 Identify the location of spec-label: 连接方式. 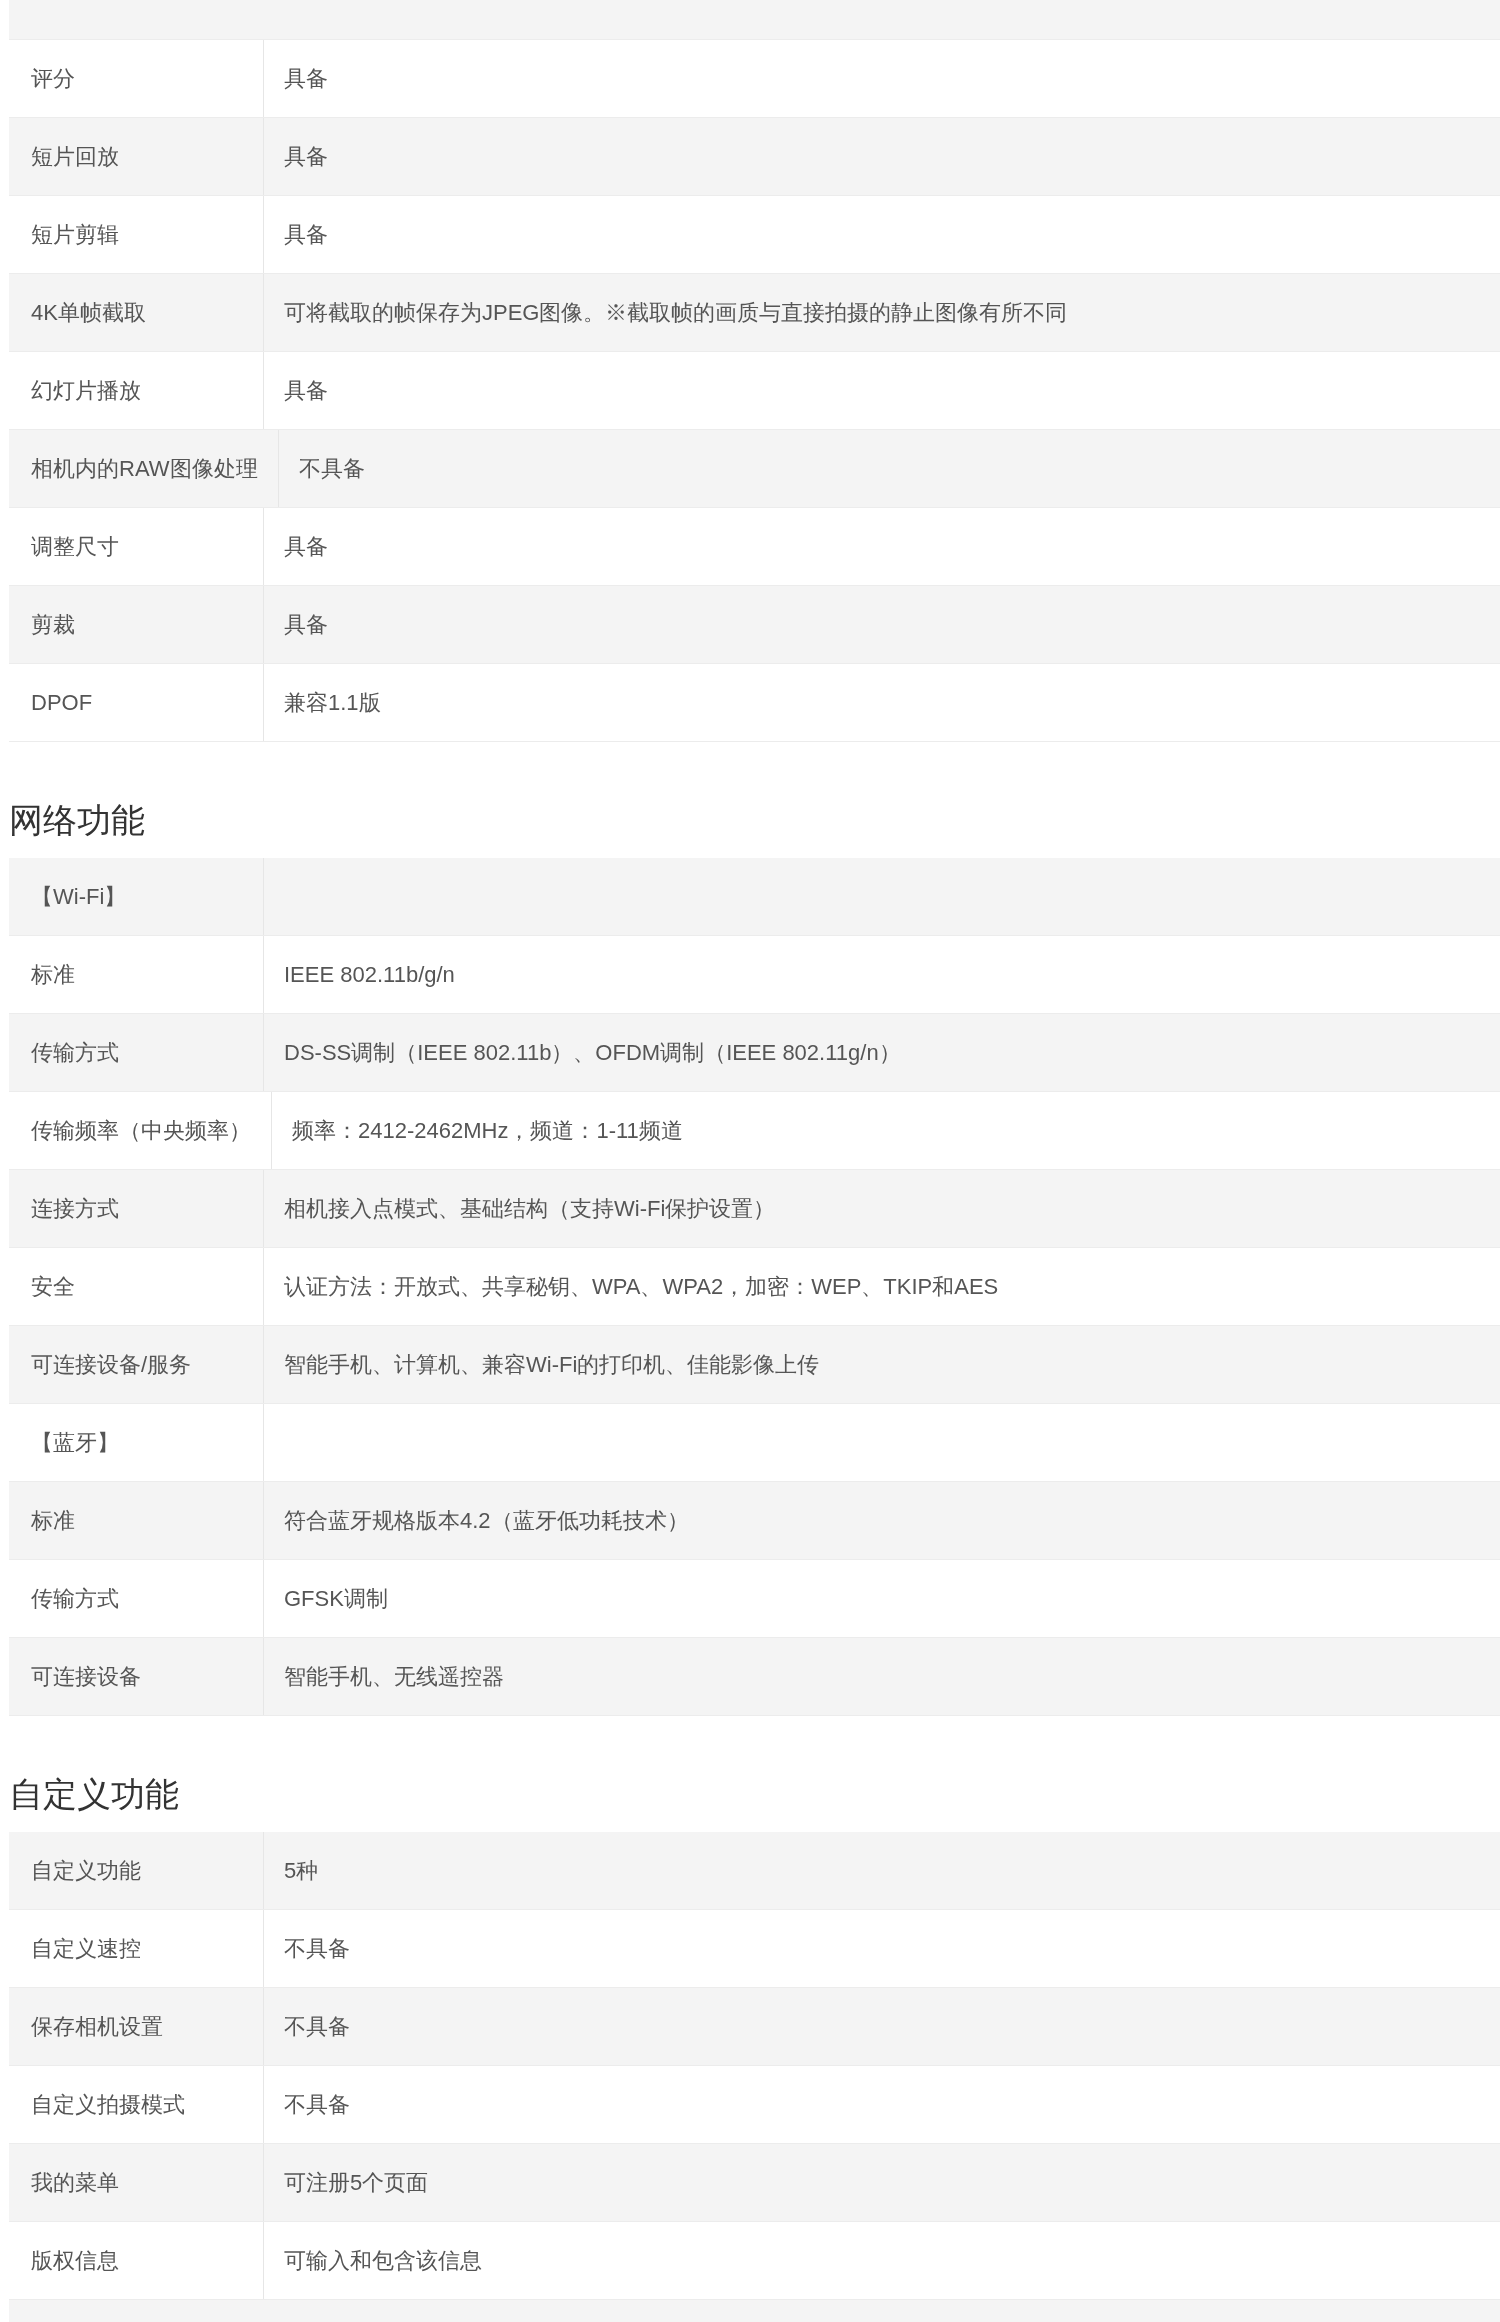
(75, 1209).